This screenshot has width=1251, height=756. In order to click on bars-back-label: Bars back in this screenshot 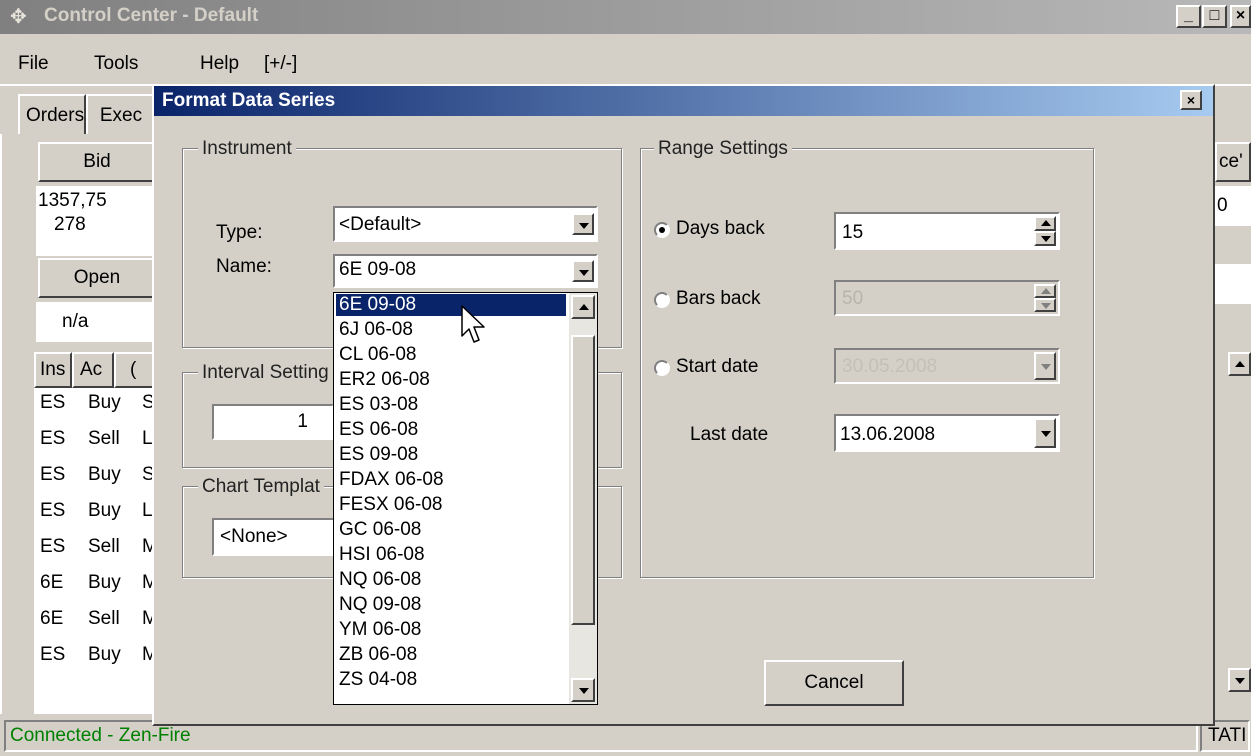, I will do `click(718, 299)`.